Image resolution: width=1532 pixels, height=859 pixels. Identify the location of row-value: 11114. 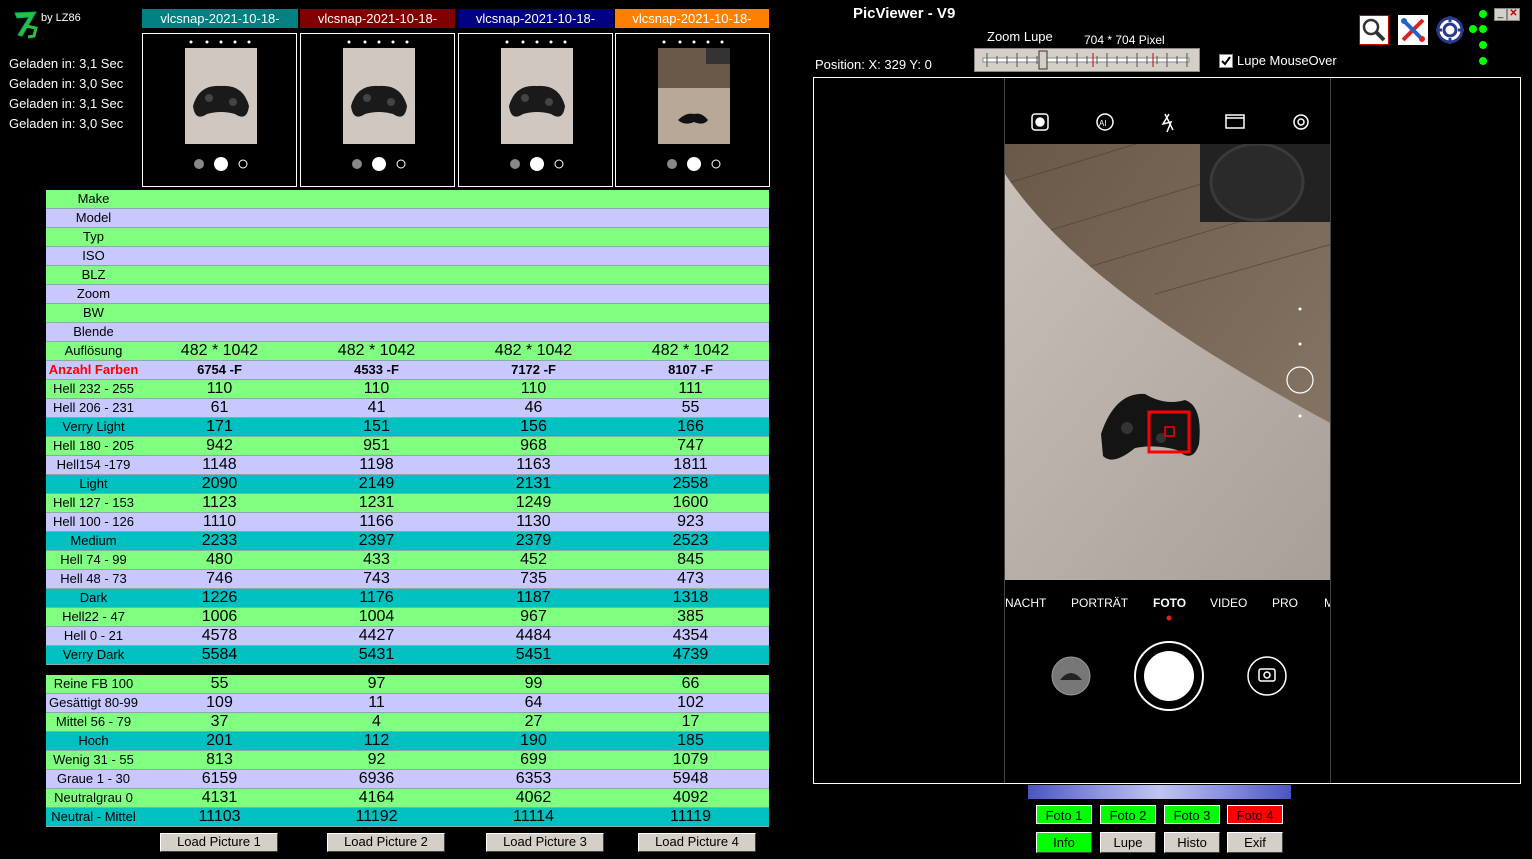
(533, 817).